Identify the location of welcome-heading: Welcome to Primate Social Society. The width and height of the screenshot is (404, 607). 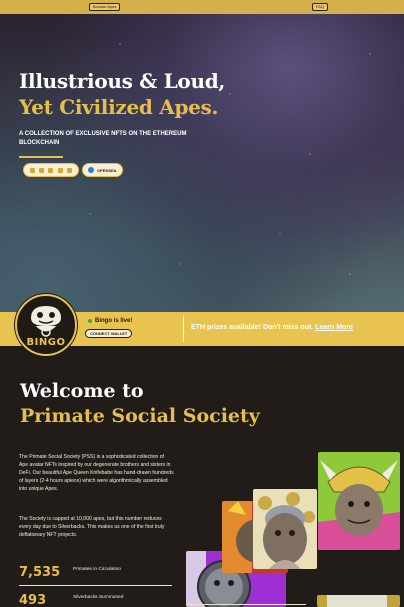
(140, 404).